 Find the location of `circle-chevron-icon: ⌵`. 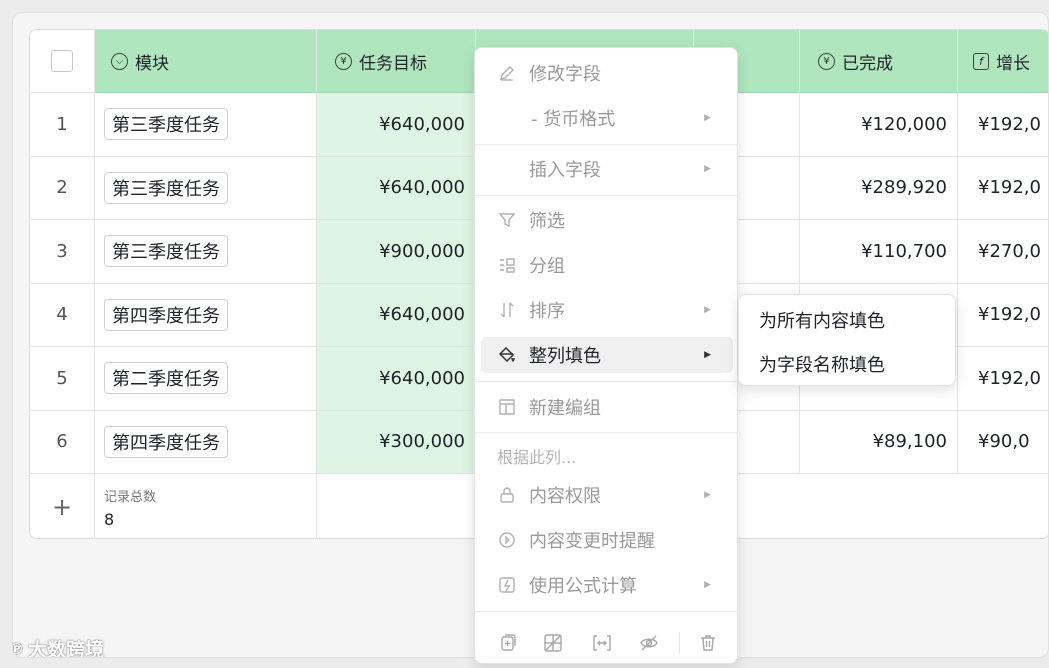

circle-chevron-icon: ⌵ is located at coordinates (119, 61).